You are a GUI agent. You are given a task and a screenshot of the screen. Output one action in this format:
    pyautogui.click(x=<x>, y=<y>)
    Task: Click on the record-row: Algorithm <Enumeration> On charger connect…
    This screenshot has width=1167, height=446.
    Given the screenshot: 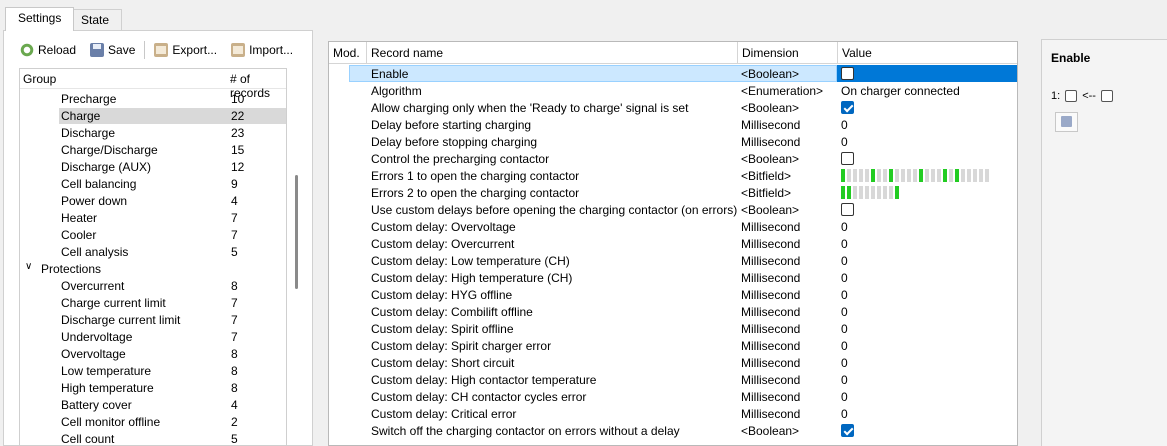 What is the action you would take?
    pyautogui.click(x=673, y=90)
    